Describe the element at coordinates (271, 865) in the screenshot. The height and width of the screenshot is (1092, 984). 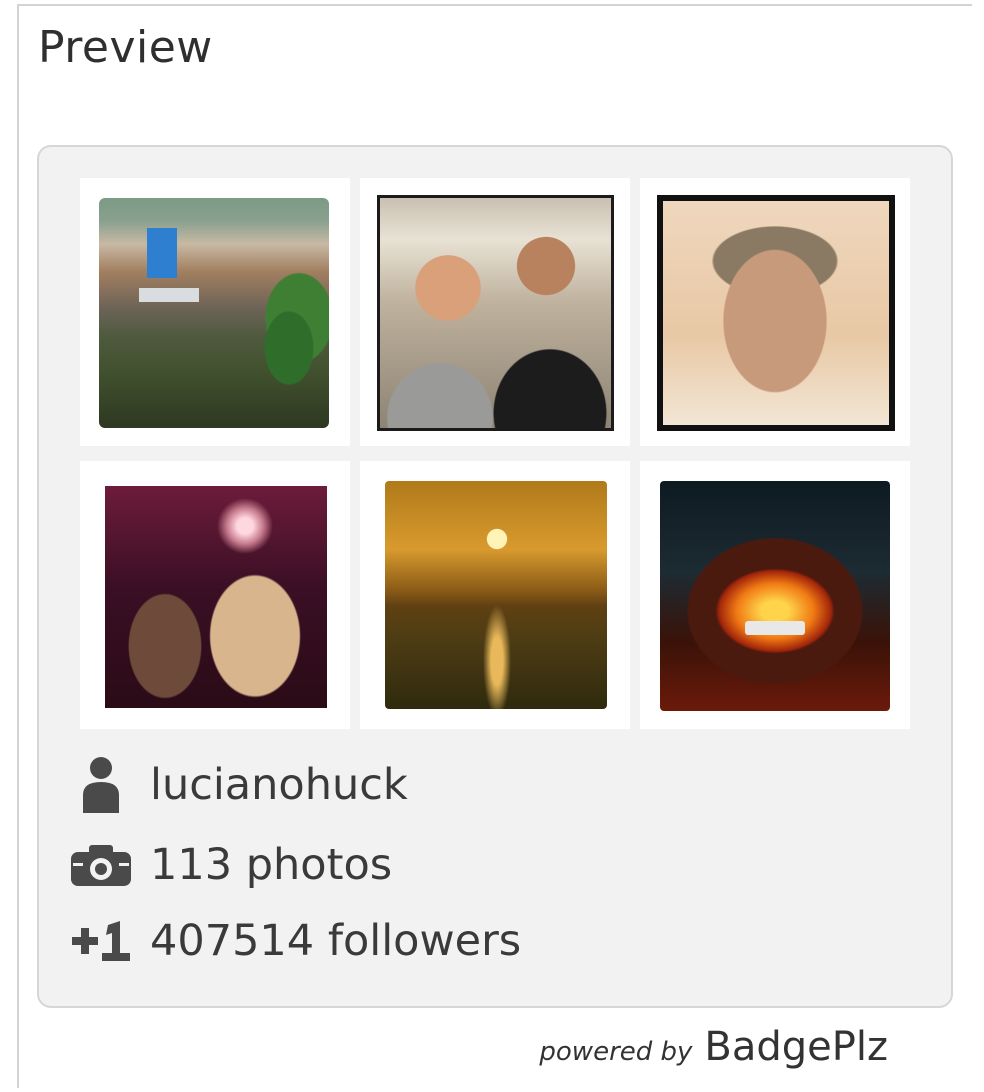
I see `photos-count: 113 photos` at that location.